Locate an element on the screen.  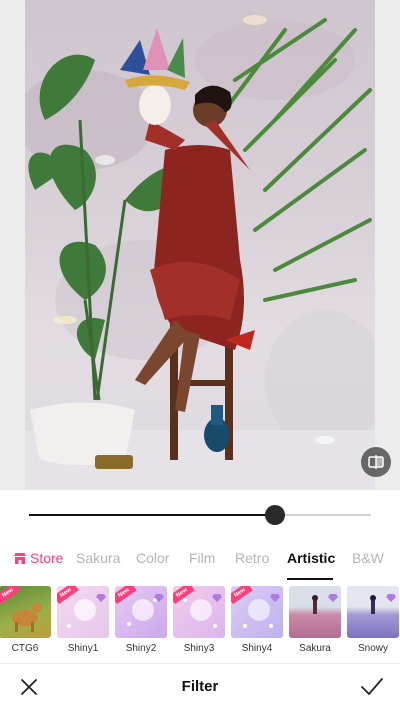
compare-icon is located at coordinates (376, 462).